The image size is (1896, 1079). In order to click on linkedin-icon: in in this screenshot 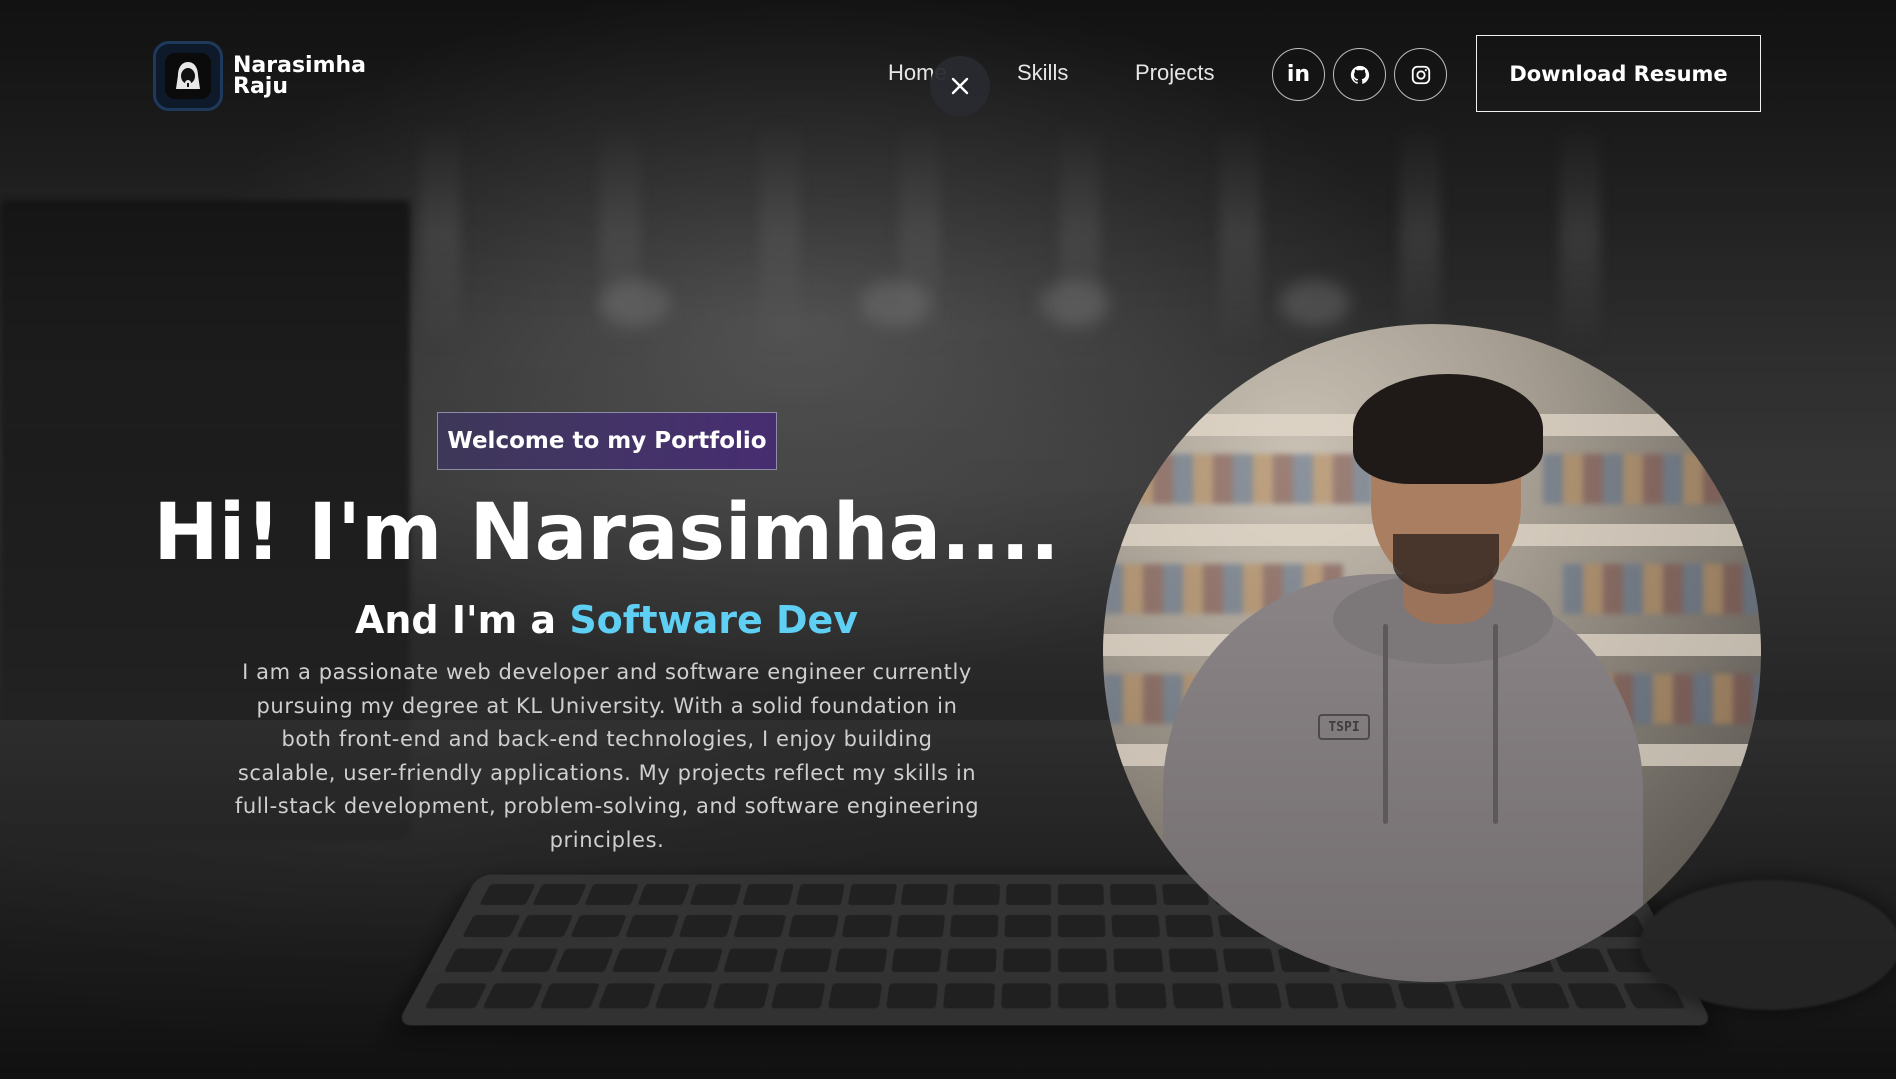, I will do `click(1298, 74)`.